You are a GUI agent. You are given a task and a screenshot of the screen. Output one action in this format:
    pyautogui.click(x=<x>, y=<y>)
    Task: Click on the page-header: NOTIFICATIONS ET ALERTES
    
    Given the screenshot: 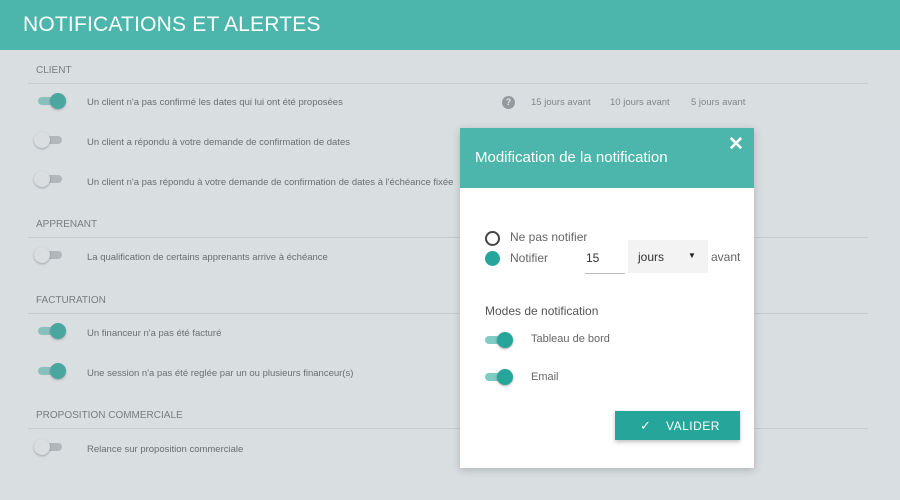 What is the action you would take?
    pyautogui.click(x=450, y=25)
    